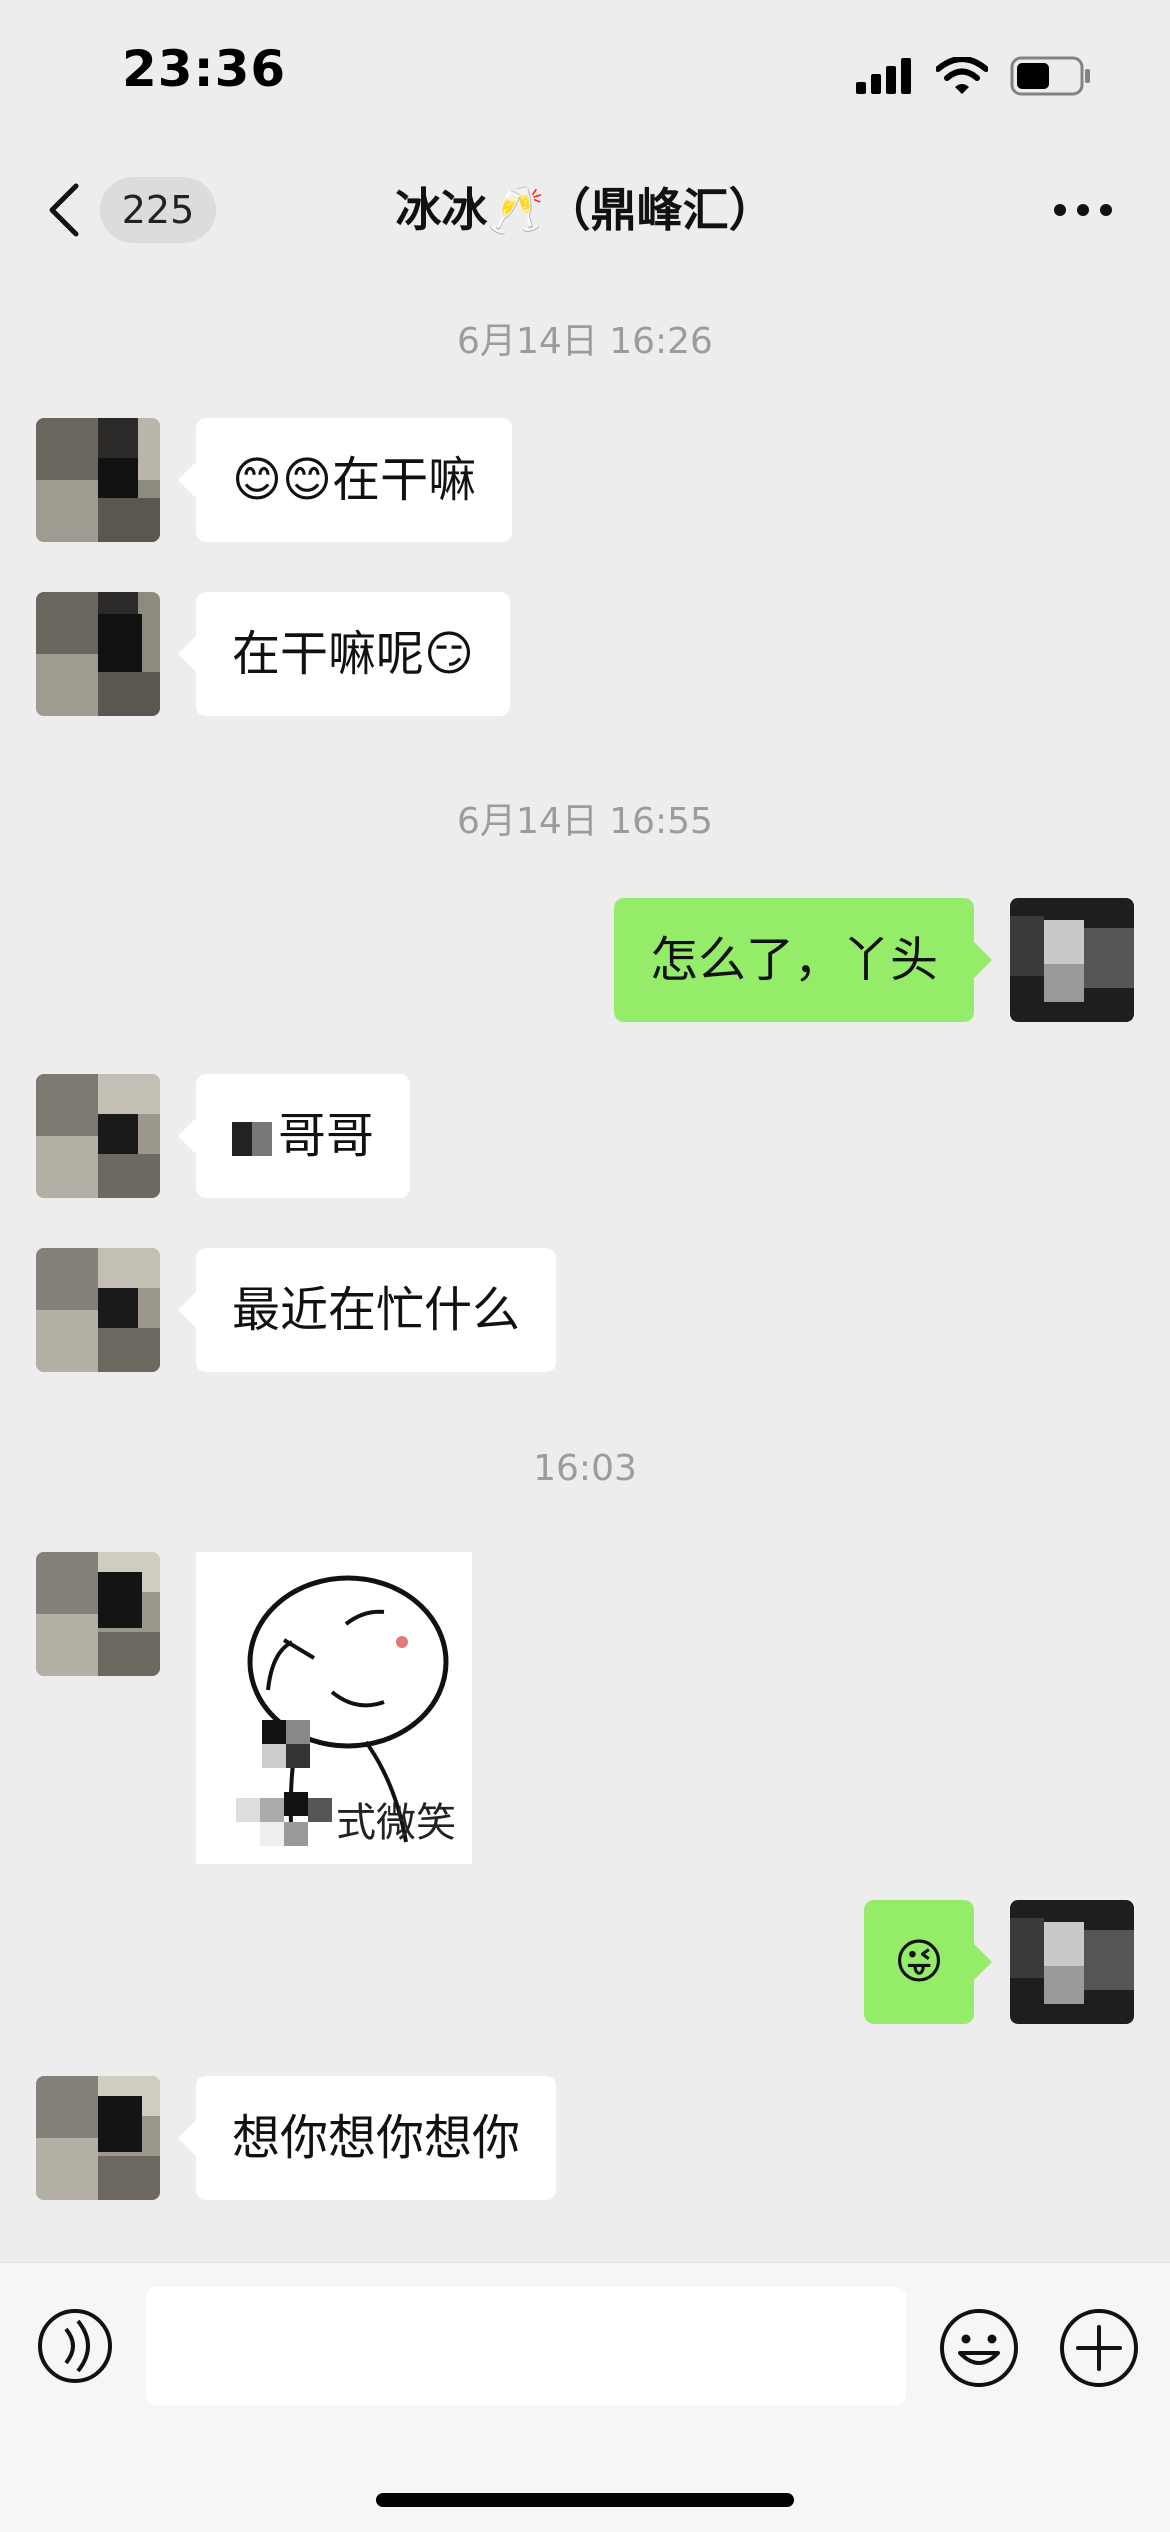 Image resolution: width=1170 pixels, height=2532 pixels. What do you see at coordinates (883, 76) in the screenshot?
I see `signal-icon` at bounding box center [883, 76].